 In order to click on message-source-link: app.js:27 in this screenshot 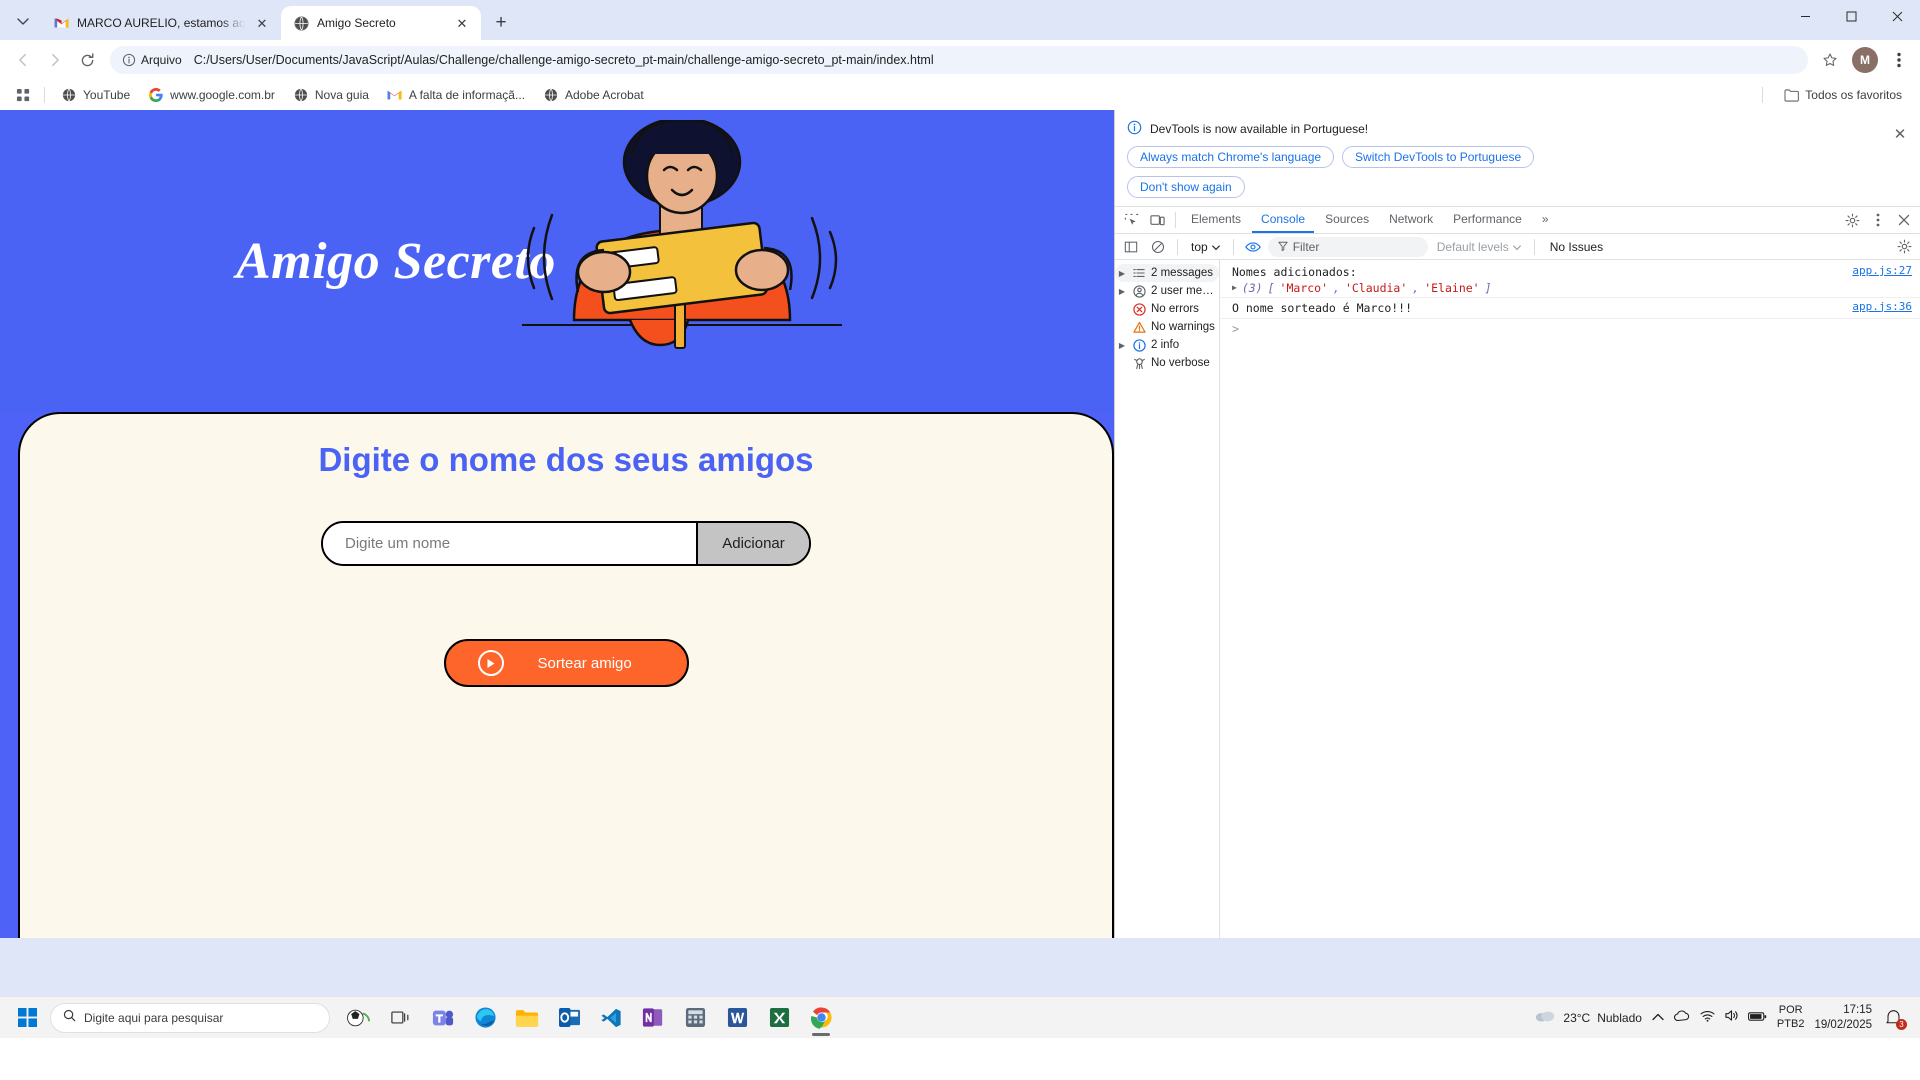, I will do `click(1882, 270)`.